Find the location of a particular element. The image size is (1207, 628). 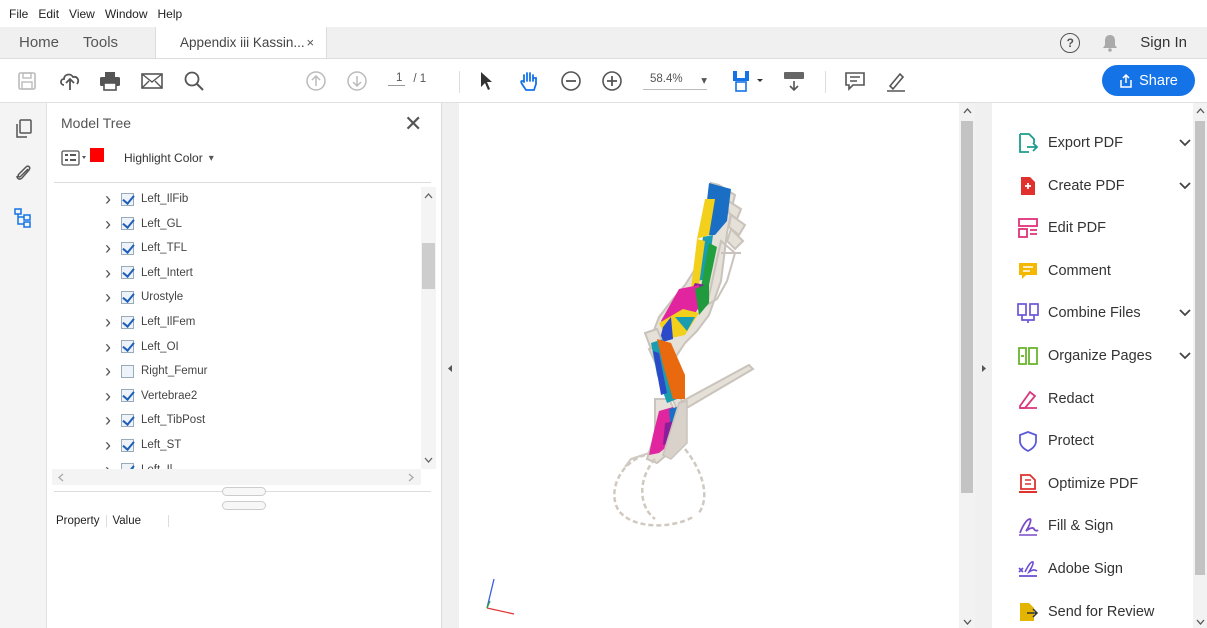

share-button: Share is located at coordinates (1148, 80).